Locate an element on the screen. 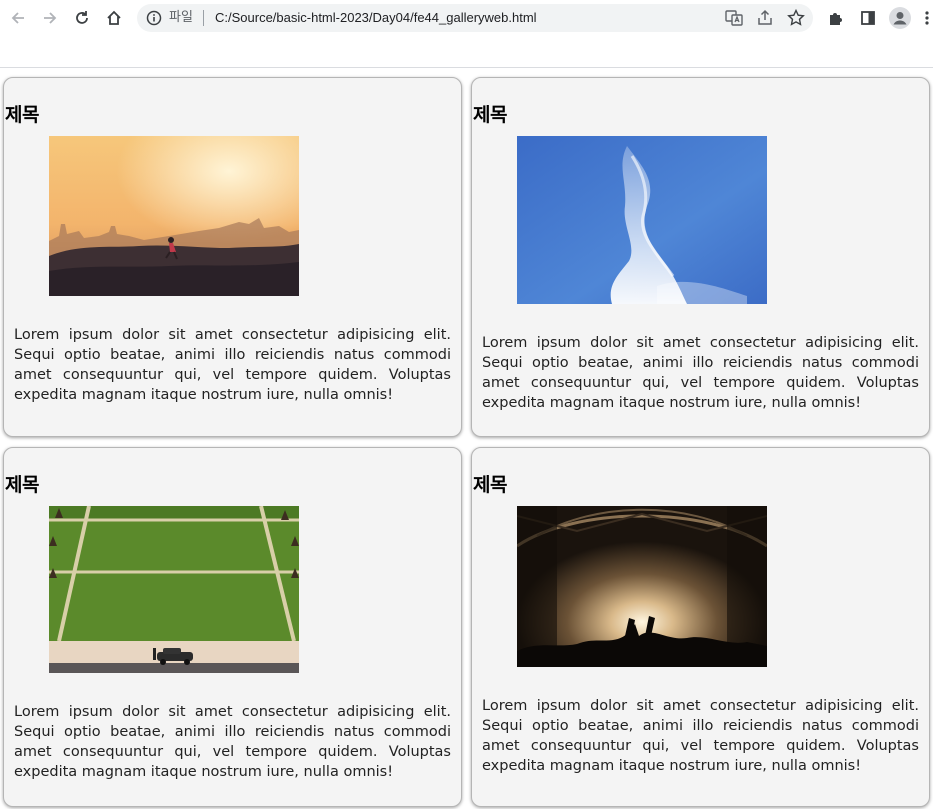 The width and height of the screenshot is (933, 809). arrow-left-icon is located at coordinates (17, 18).